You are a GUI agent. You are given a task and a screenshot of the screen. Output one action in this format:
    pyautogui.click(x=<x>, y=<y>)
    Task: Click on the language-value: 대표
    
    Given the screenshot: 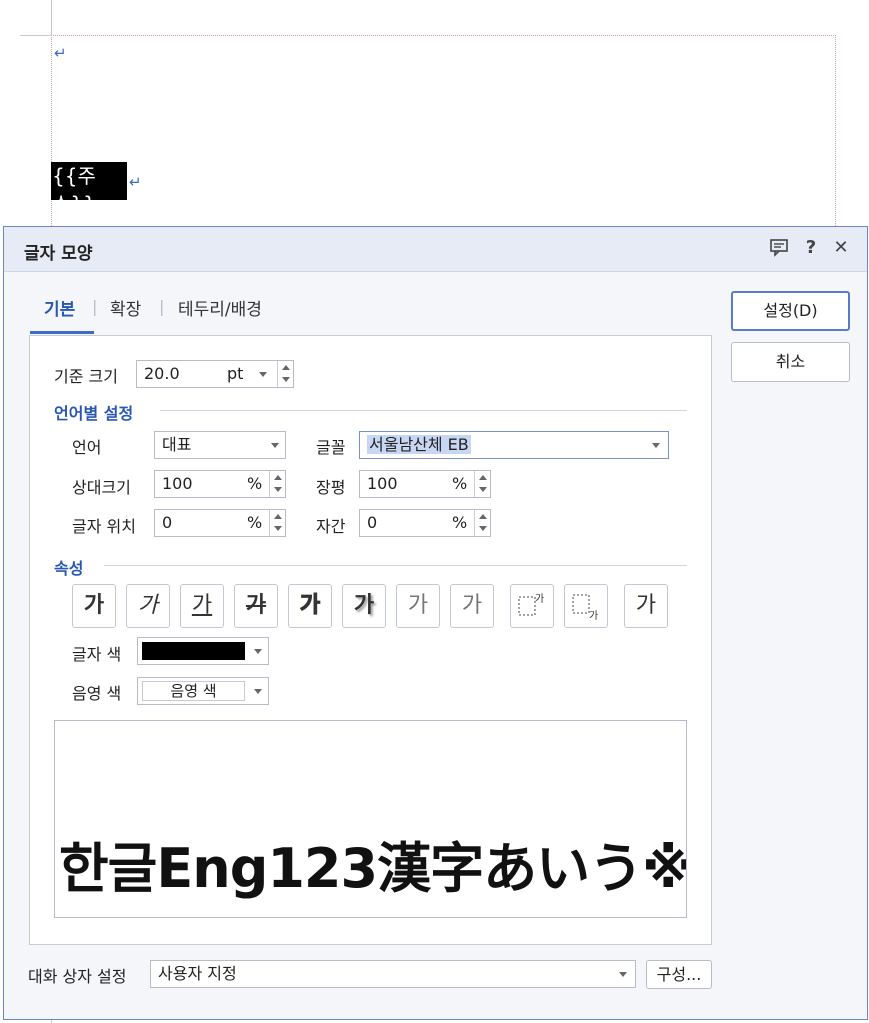 What is the action you would take?
    pyautogui.click(x=177, y=444)
    